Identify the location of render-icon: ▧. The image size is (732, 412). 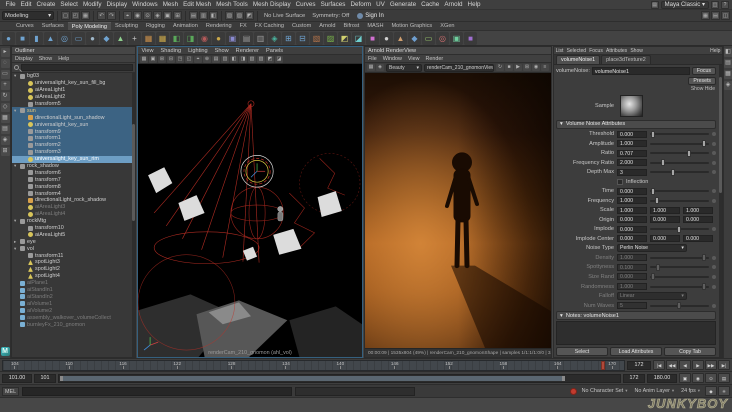
(229, 15).